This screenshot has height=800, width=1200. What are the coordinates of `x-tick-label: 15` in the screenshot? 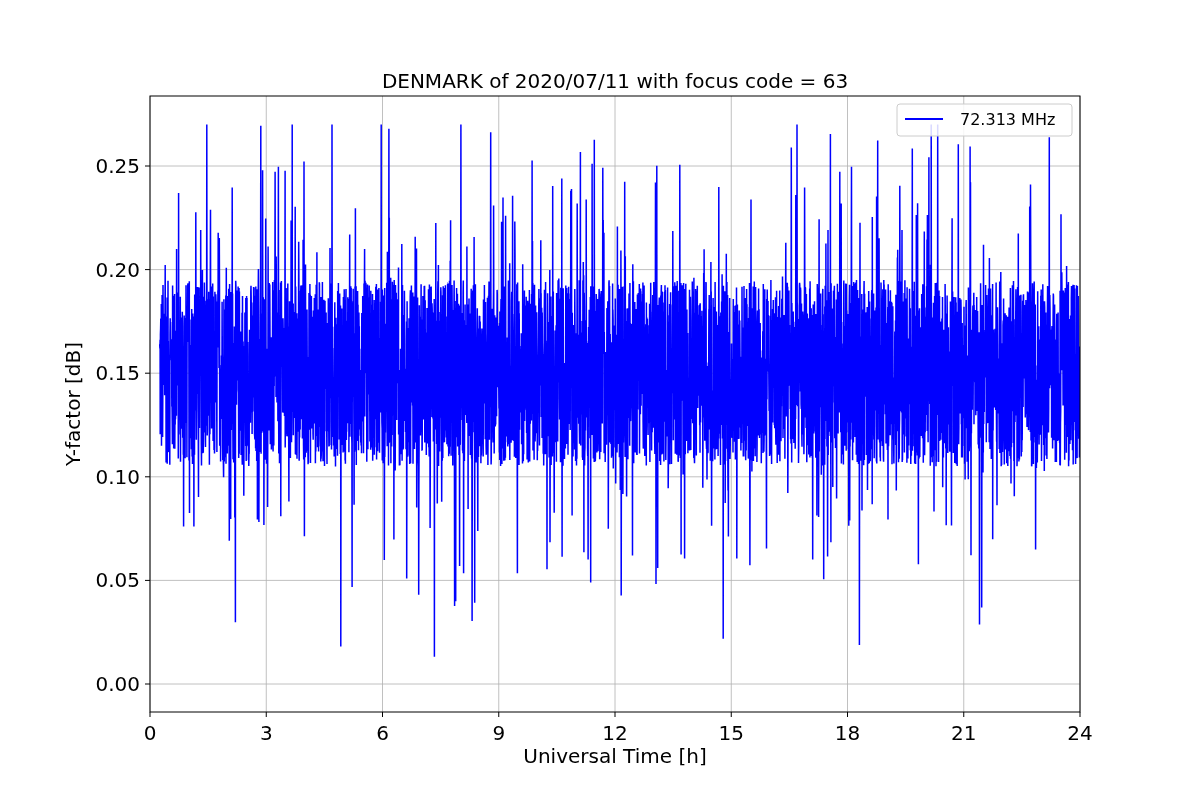 It's located at (731, 733).